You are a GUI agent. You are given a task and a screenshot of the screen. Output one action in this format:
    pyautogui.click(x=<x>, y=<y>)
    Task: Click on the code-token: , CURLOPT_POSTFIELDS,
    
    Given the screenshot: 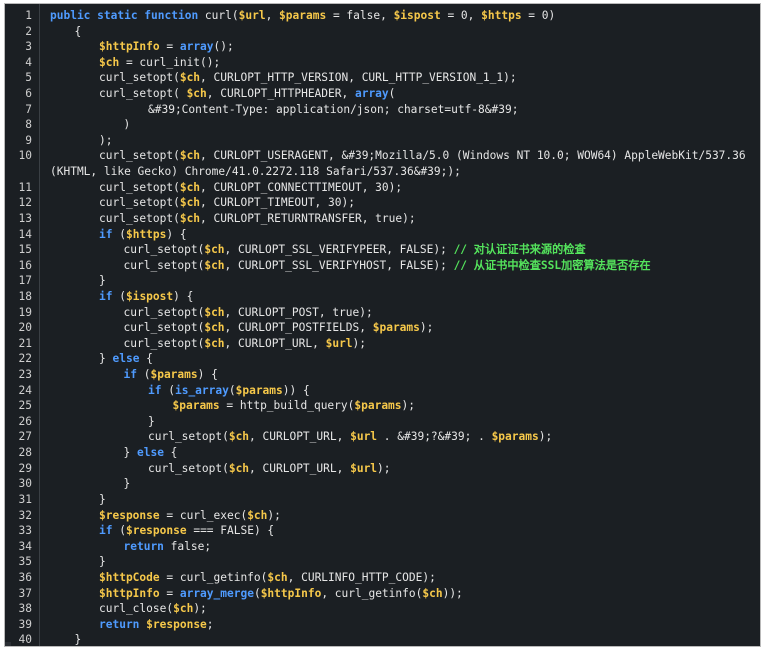 What is the action you would take?
    pyautogui.click(x=298, y=328)
    